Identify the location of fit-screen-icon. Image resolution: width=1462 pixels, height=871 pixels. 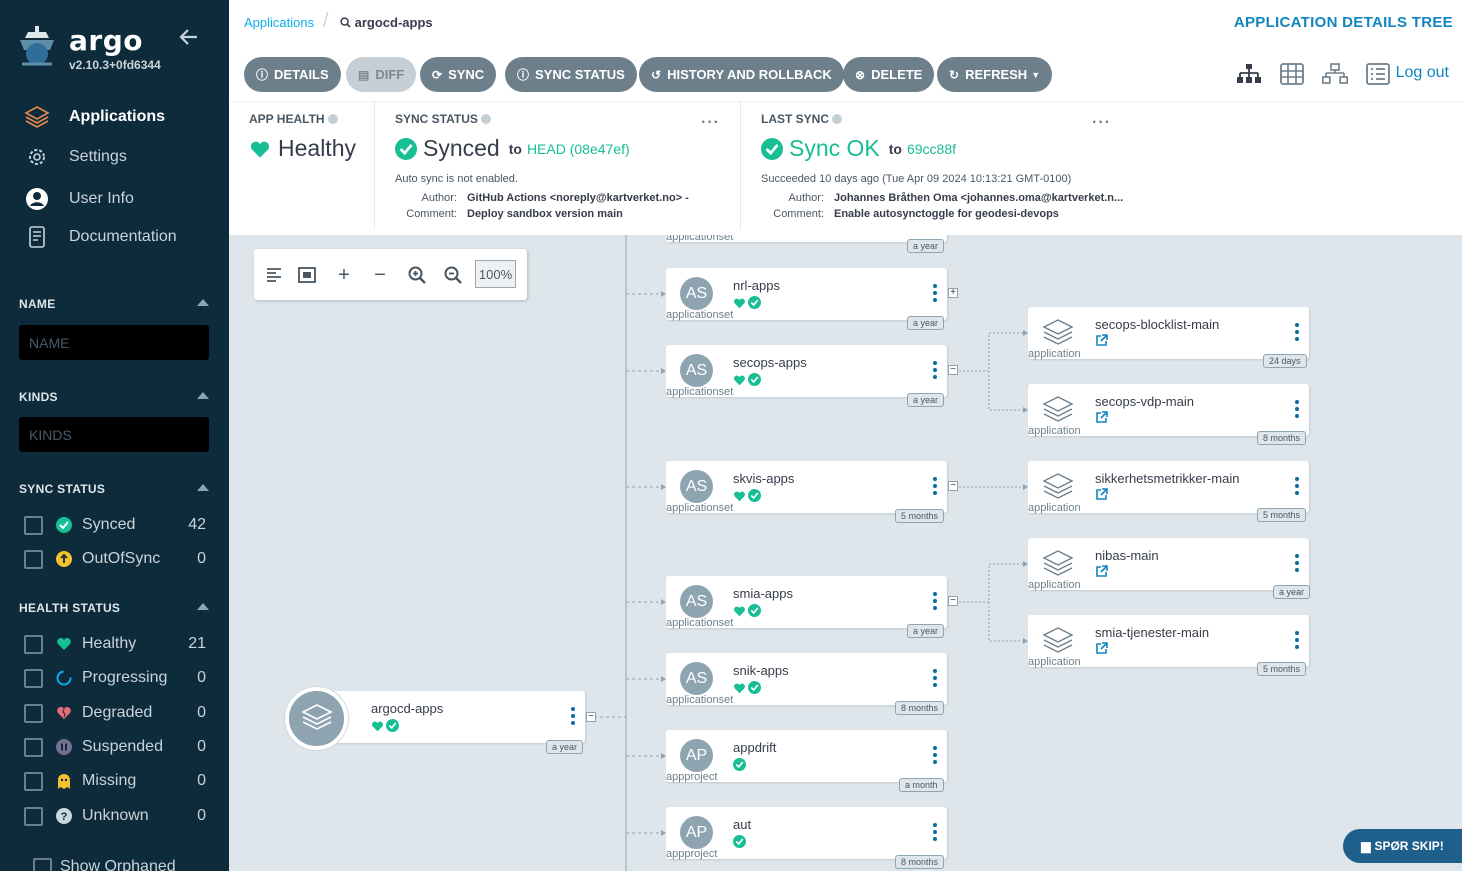
(307, 275).